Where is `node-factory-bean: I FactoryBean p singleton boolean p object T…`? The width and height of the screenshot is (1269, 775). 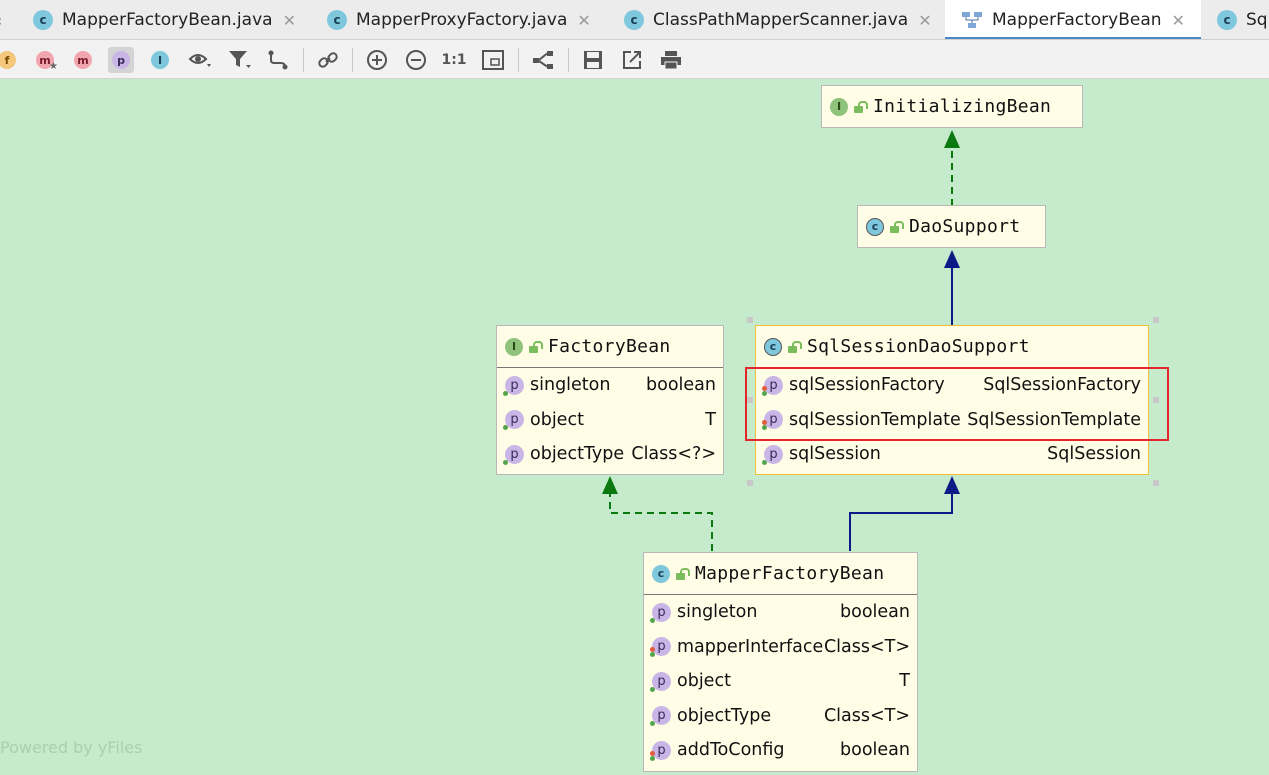 node-factory-bean: I FactoryBean p singleton boolean p object T… is located at coordinates (610, 400).